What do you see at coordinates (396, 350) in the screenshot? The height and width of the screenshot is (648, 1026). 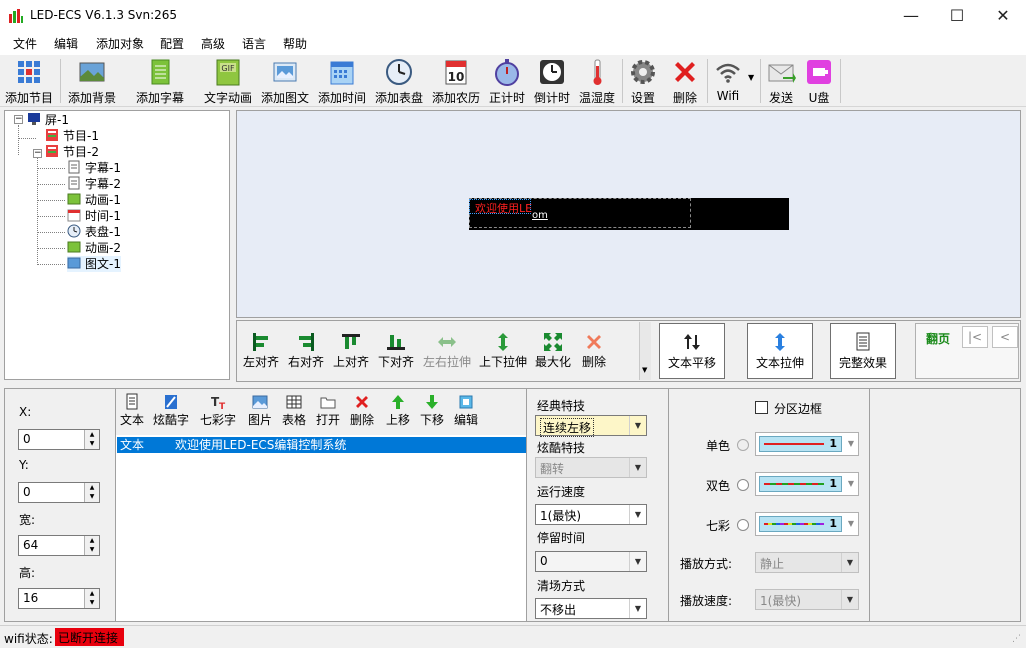 I see `align-bottom-button: 下对齐` at bounding box center [396, 350].